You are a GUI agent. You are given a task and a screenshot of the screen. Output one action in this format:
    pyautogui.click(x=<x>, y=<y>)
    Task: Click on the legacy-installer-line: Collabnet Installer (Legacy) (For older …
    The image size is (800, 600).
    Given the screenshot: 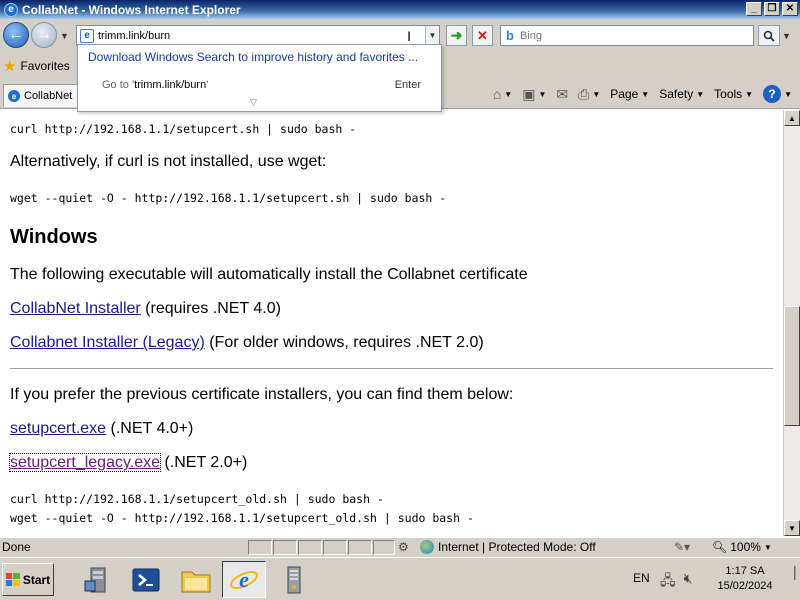 What is the action you would take?
    pyautogui.click(x=247, y=343)
    